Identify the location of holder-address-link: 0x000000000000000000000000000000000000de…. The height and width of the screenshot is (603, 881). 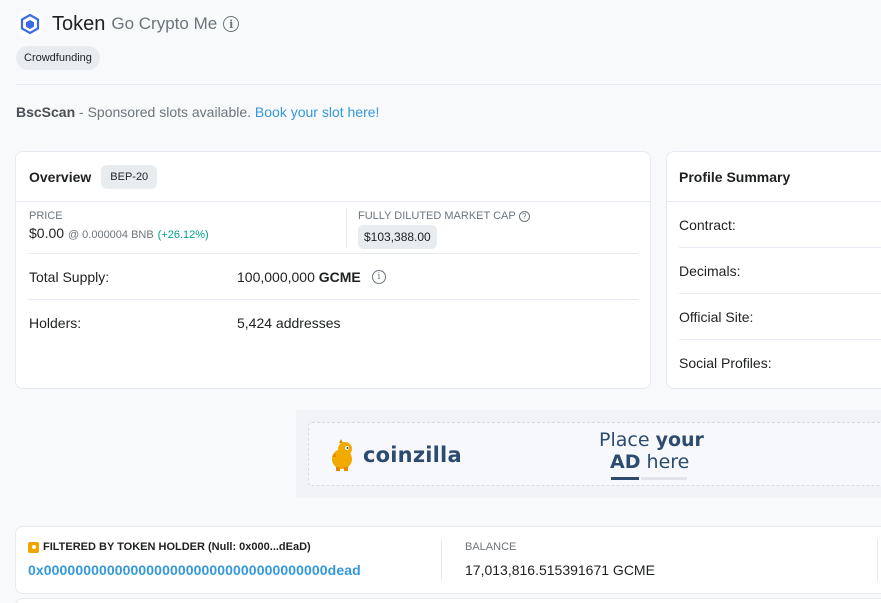
(194, 570).